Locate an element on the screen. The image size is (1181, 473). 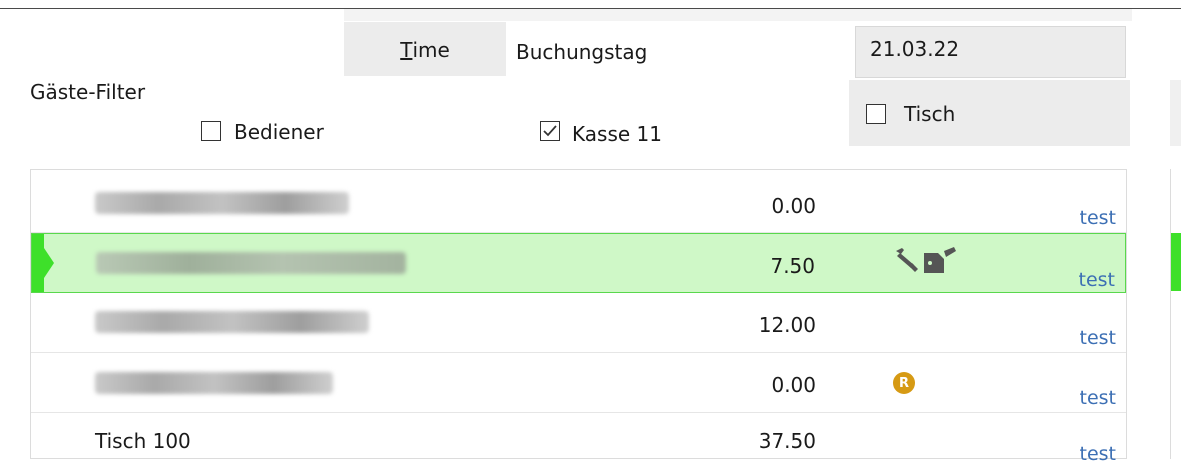
list-item: 0.00 test is located at coordinates (578, 203).